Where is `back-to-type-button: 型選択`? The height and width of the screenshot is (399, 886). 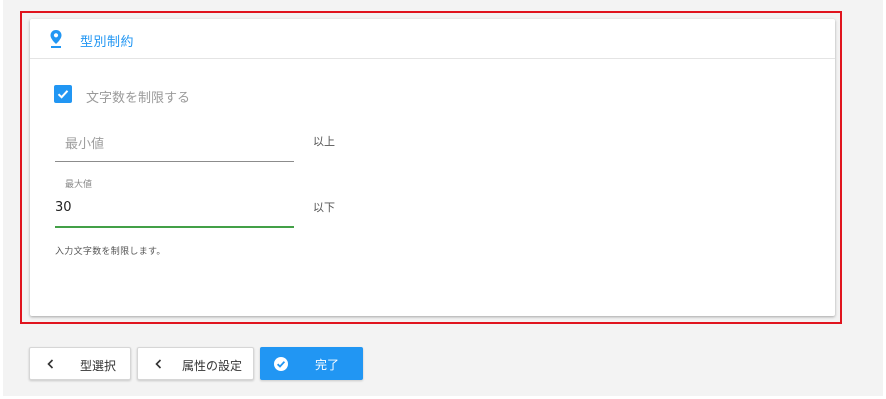 back-to-type-button: 型選択 is located at coordinates (80, 363).